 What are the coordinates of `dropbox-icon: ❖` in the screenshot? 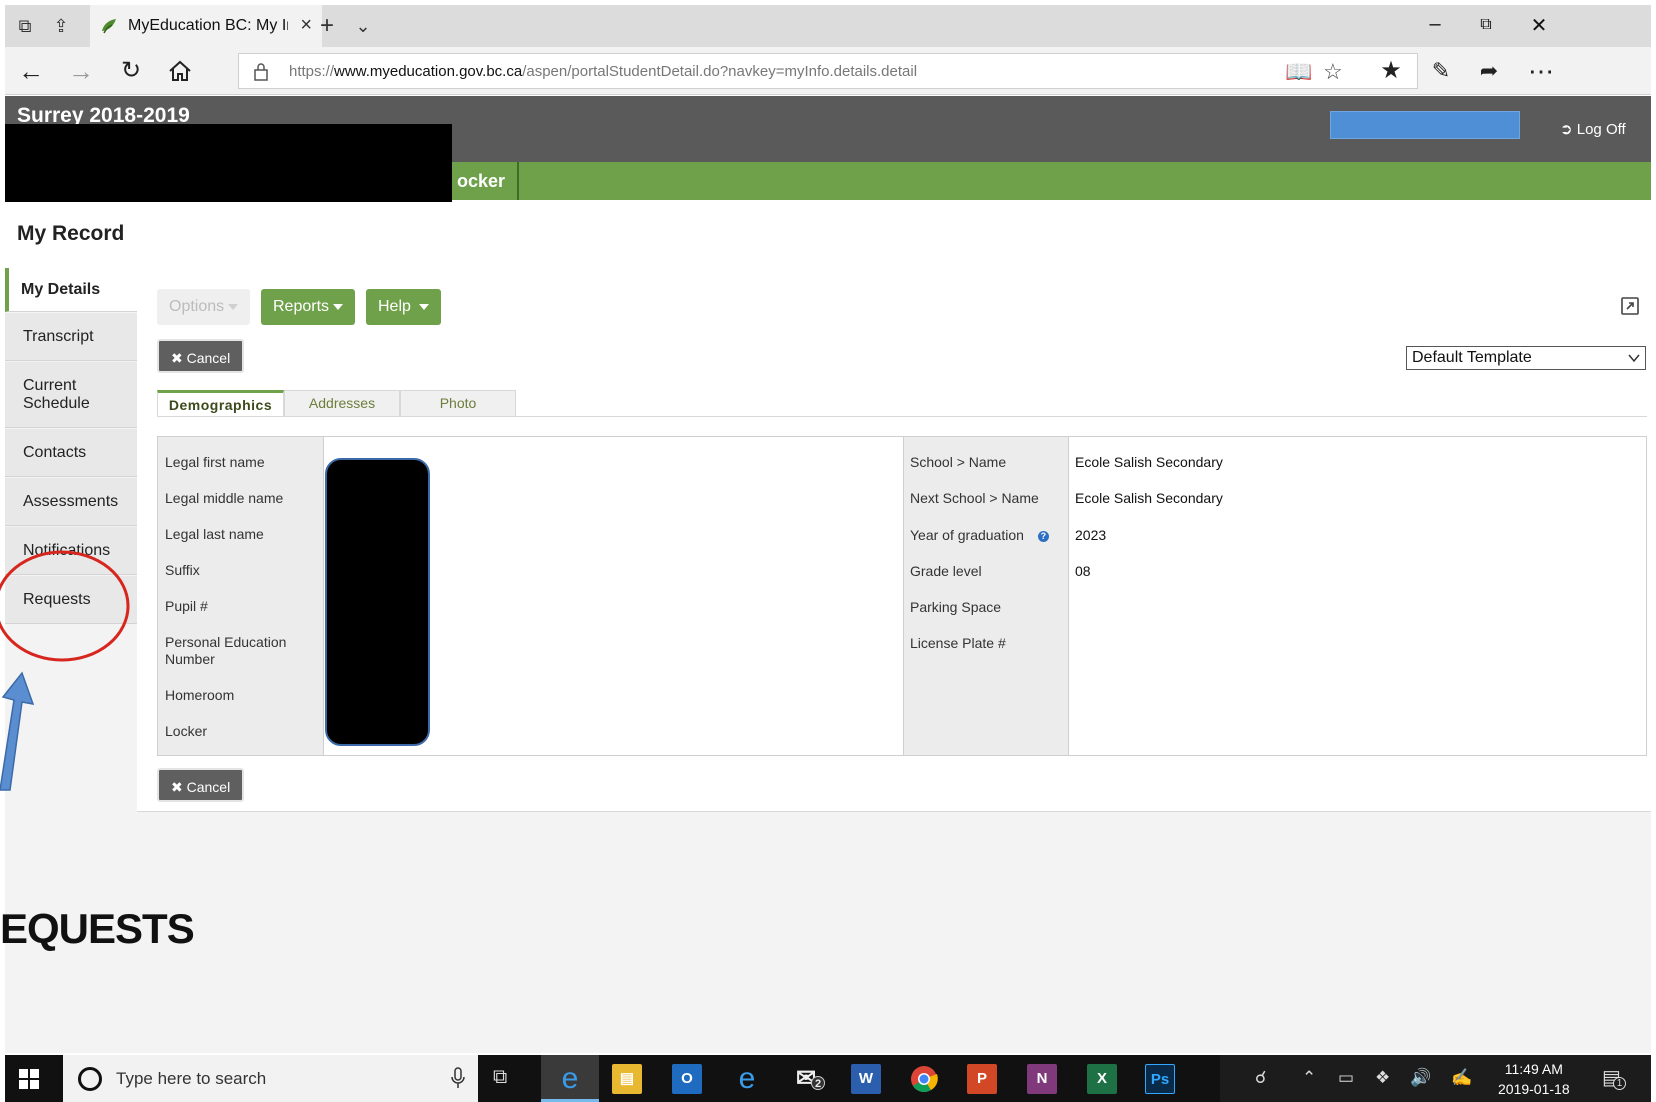 It's located at (1382, 1078).